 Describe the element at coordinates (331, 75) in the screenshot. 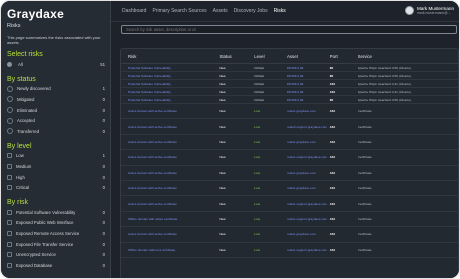

I see `port-cell: 80` at that location.